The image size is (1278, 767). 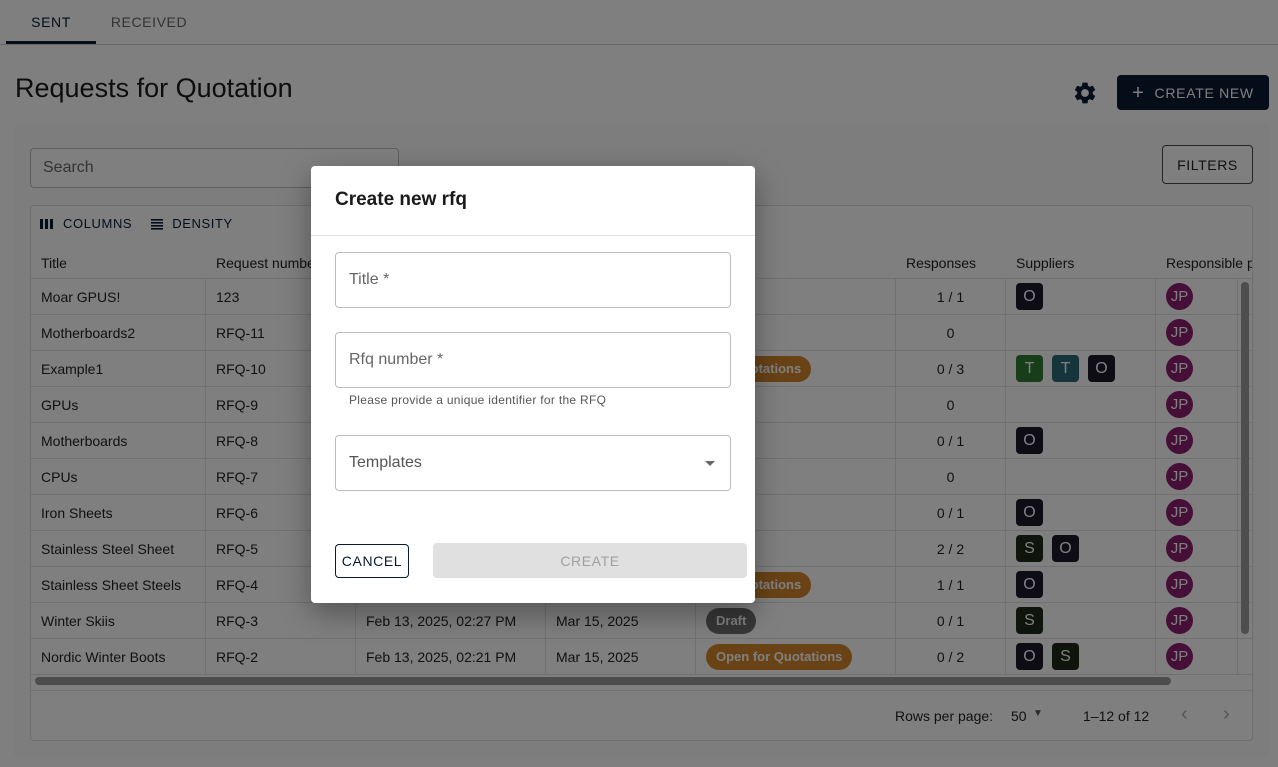 What do you see at coordinates (533, 235) in the screenshot?
I see `dialog-divider` at bounding box center [533, 235].